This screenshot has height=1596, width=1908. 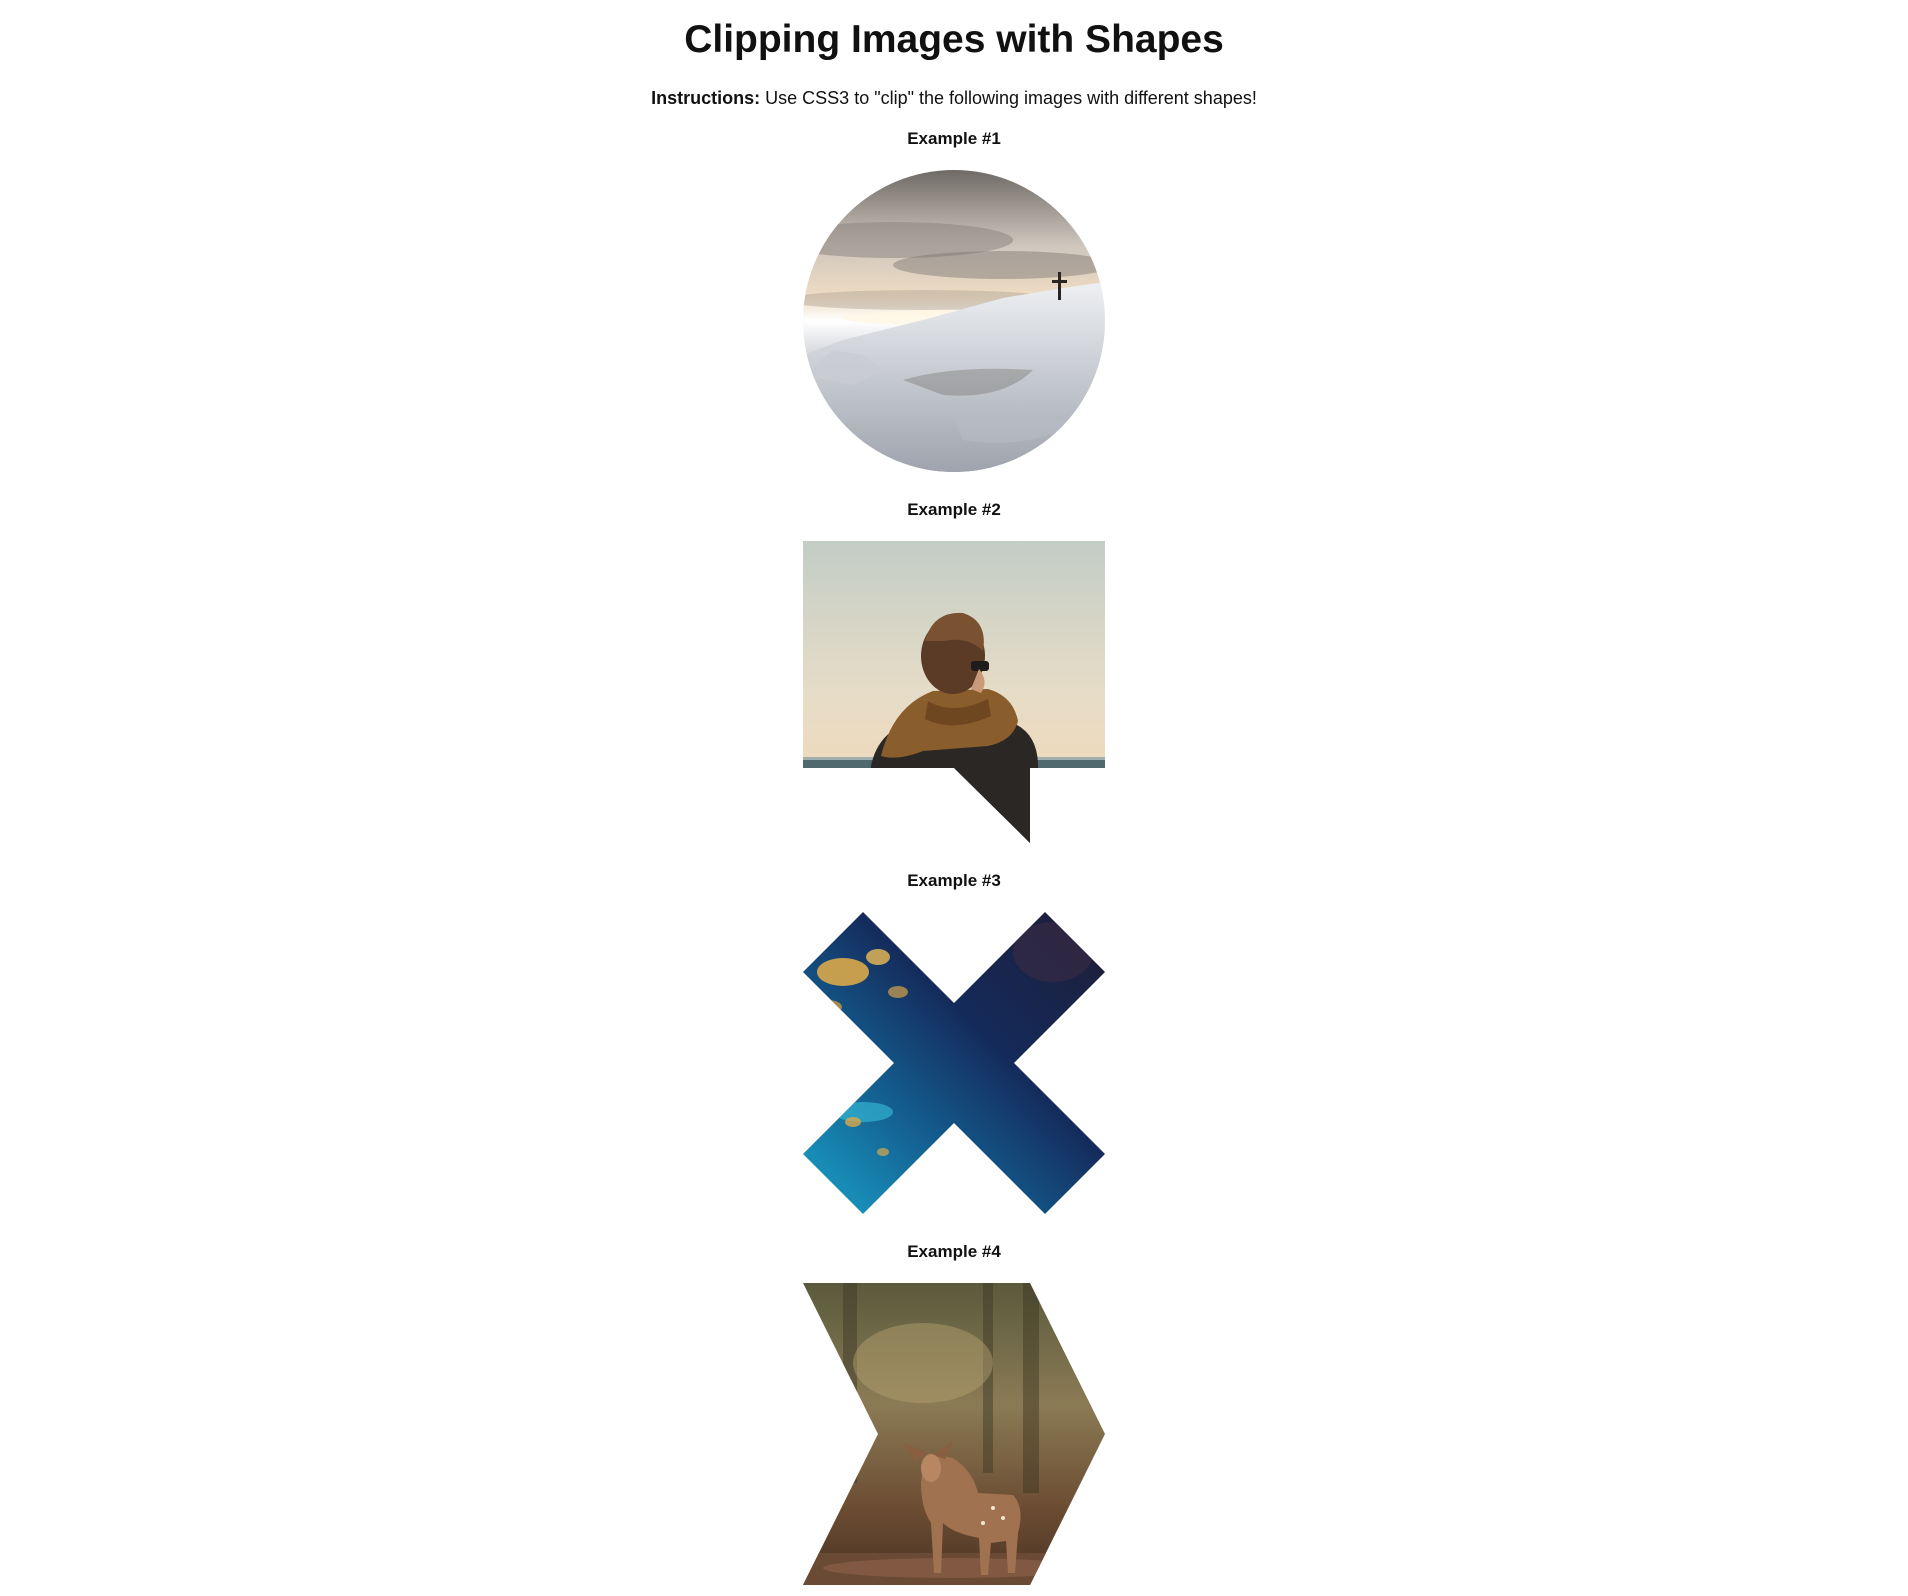 What do you see at coordinates (706, 98) in the screenshot?
I see `instructions-label: Instructions:` at bounding box center [706, 98].